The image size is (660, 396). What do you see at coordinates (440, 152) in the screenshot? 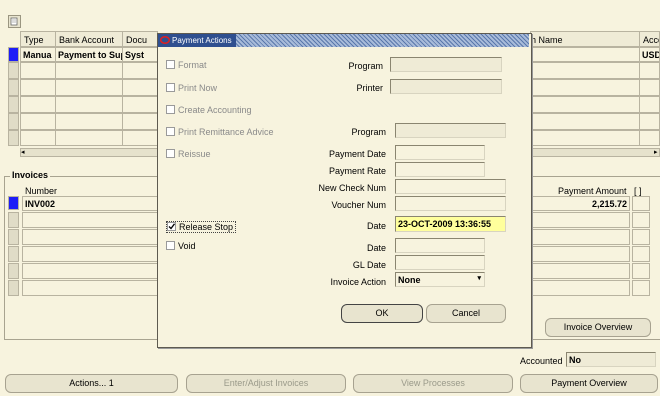
I see `payment-date-field` at bounding box center [440, 152].